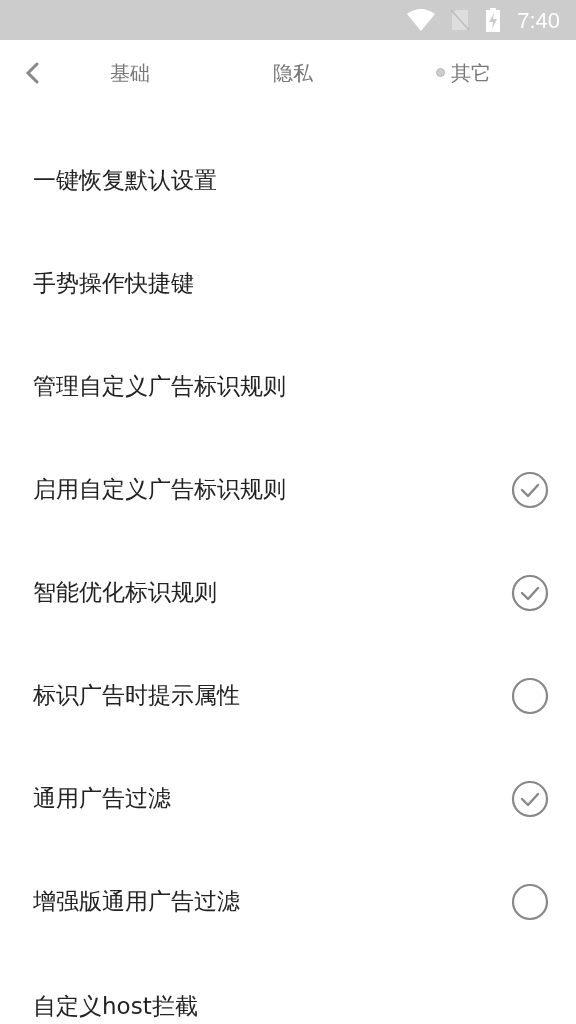  I want to click on no-sim-icon, so click(460, 20).